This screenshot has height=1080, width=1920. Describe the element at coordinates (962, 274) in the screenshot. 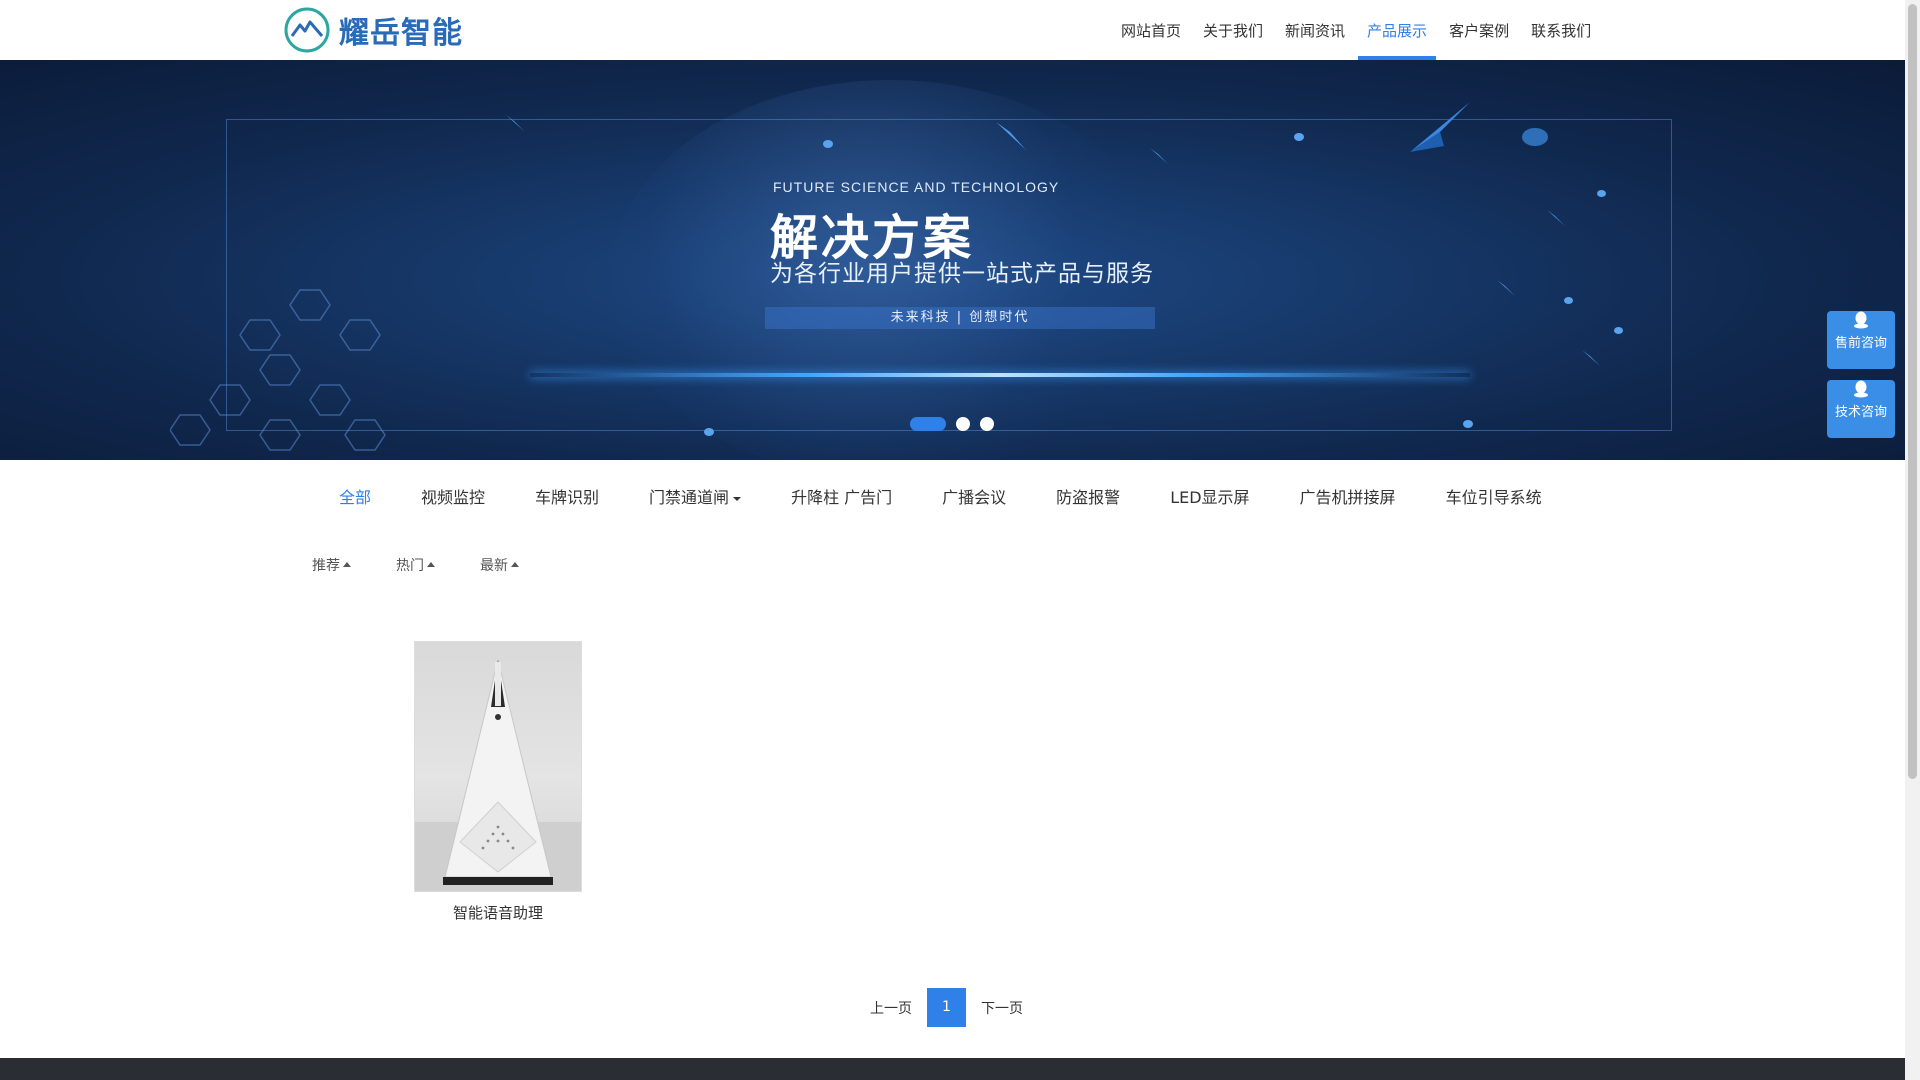

I see `banner-subtitle: 为各行业用户提供一站式产品与服务` at that location.